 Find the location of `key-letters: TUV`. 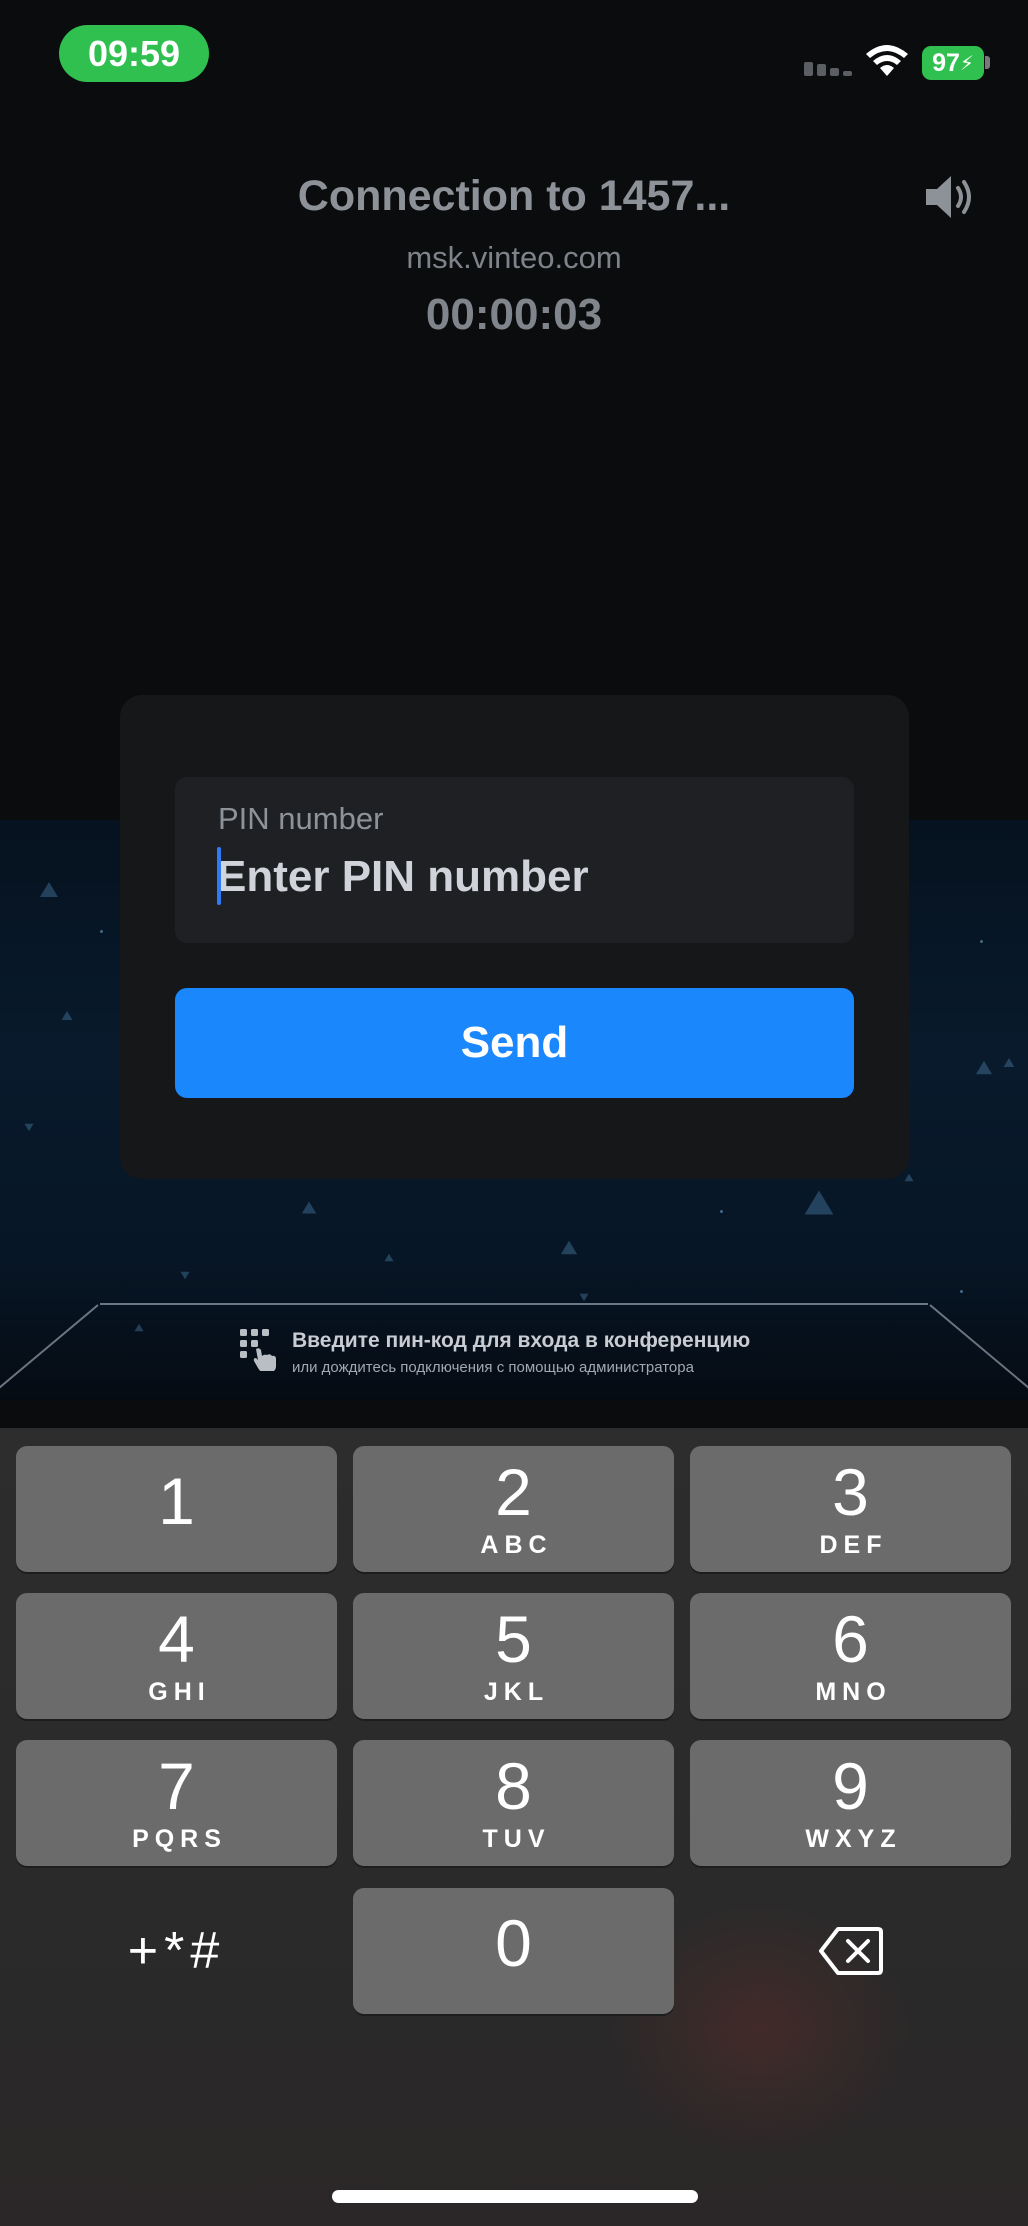

key-letters: TUV is located at coordinates (516, 1838).